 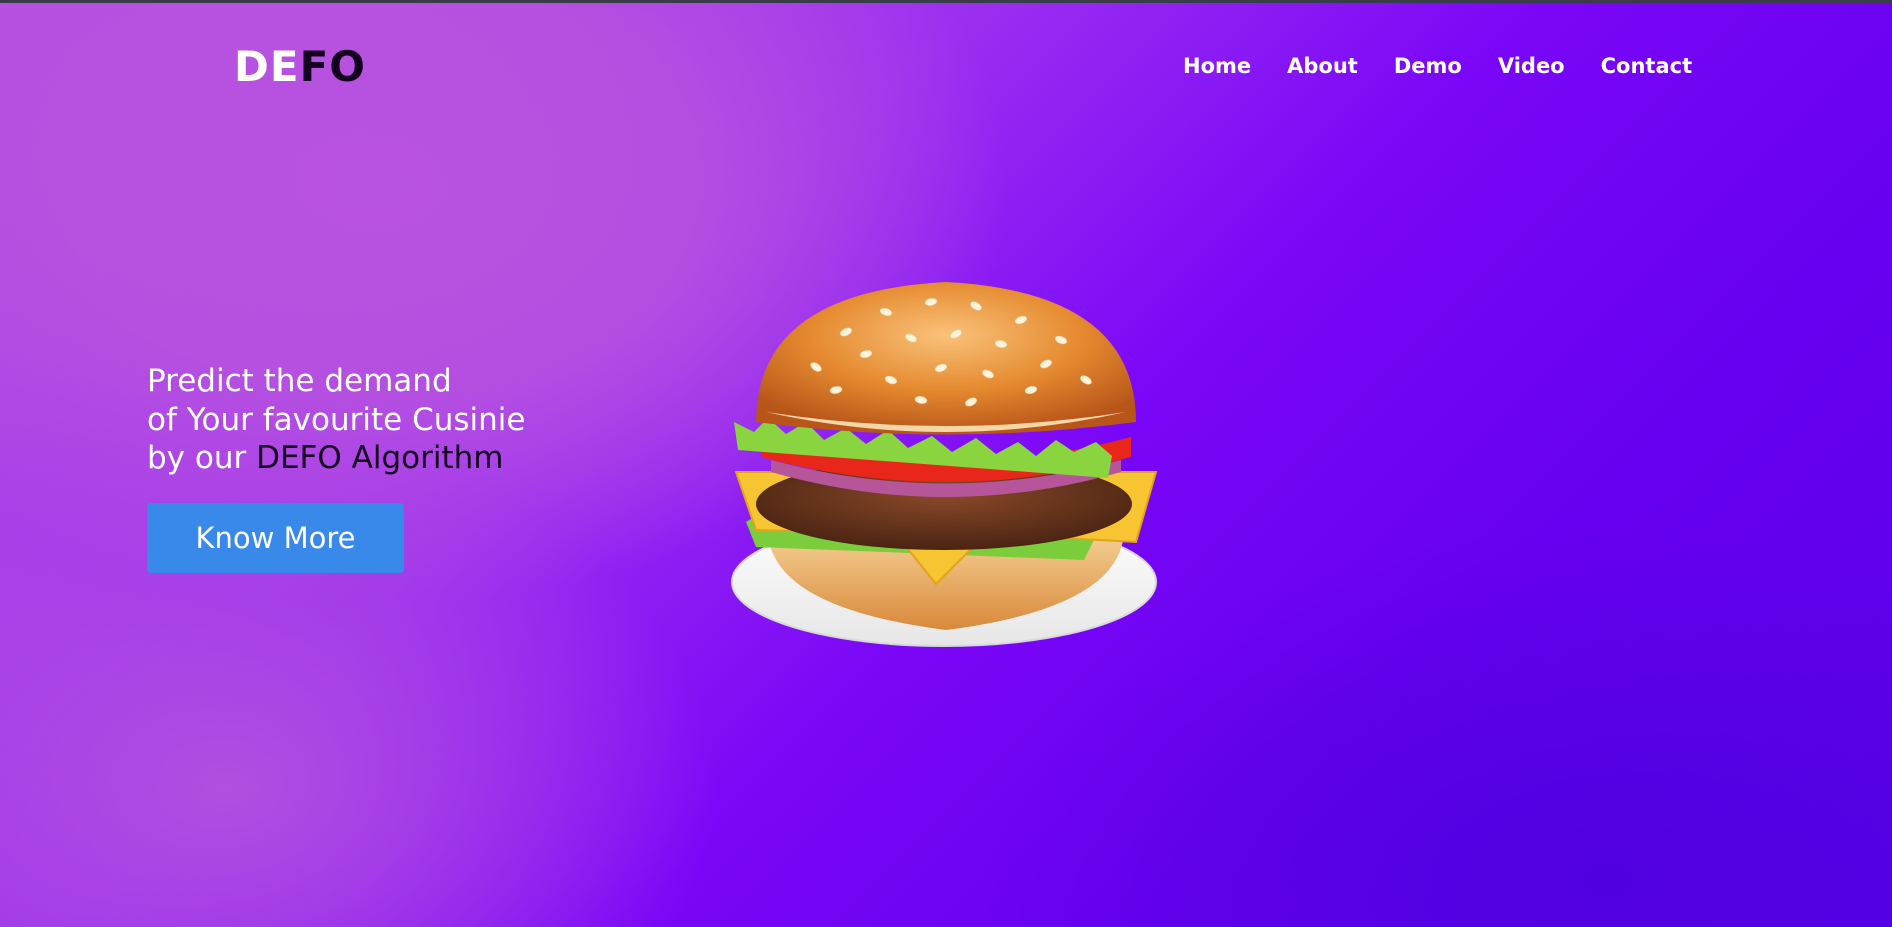 What do you see at coordinates (1217, 66) in the screenshot?
I see `nav-home: Home` at bounding box center [1217, 66].